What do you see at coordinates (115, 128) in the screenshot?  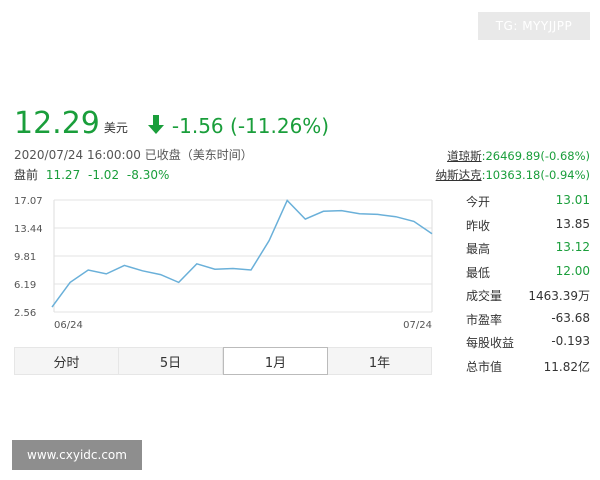 I see `currency-label: 美元` at bounding box center [115, 128].